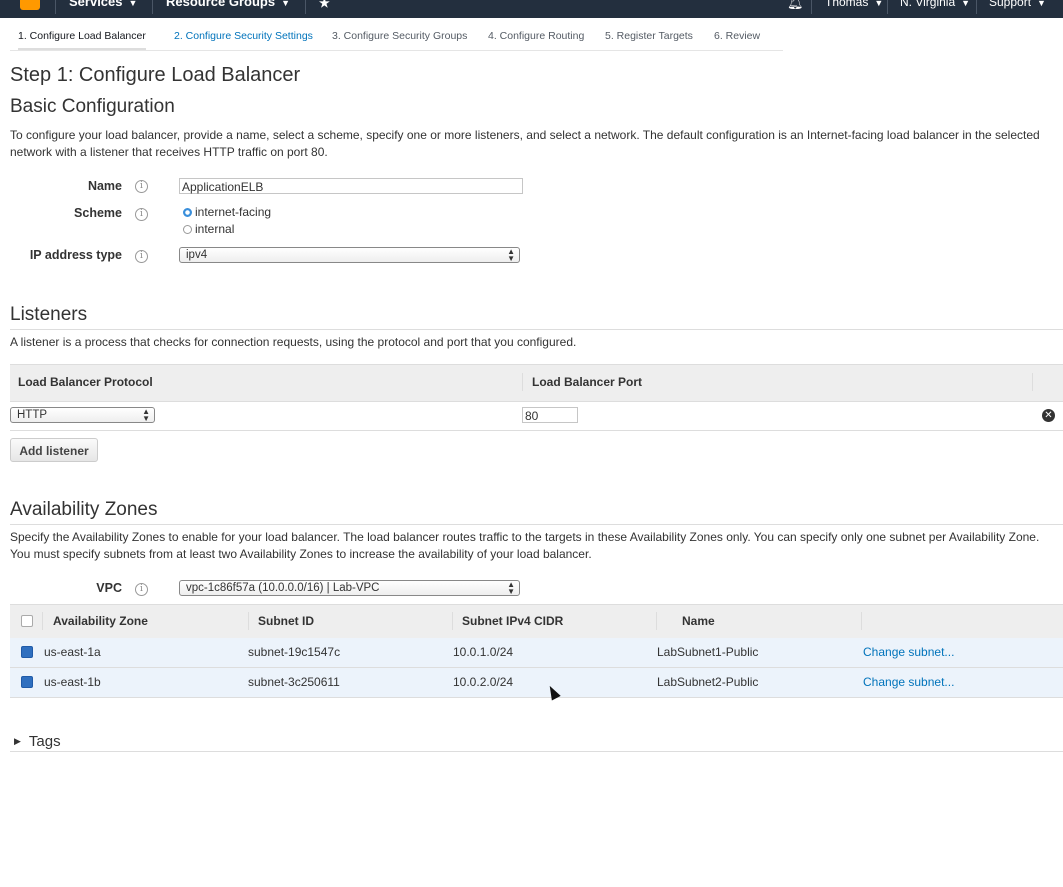 The height and width of the screenshot is (887, 1063). Describe the element at coordinates (215, 229) in the screenshot. I see `scheme-internal-label: internal` at that location.